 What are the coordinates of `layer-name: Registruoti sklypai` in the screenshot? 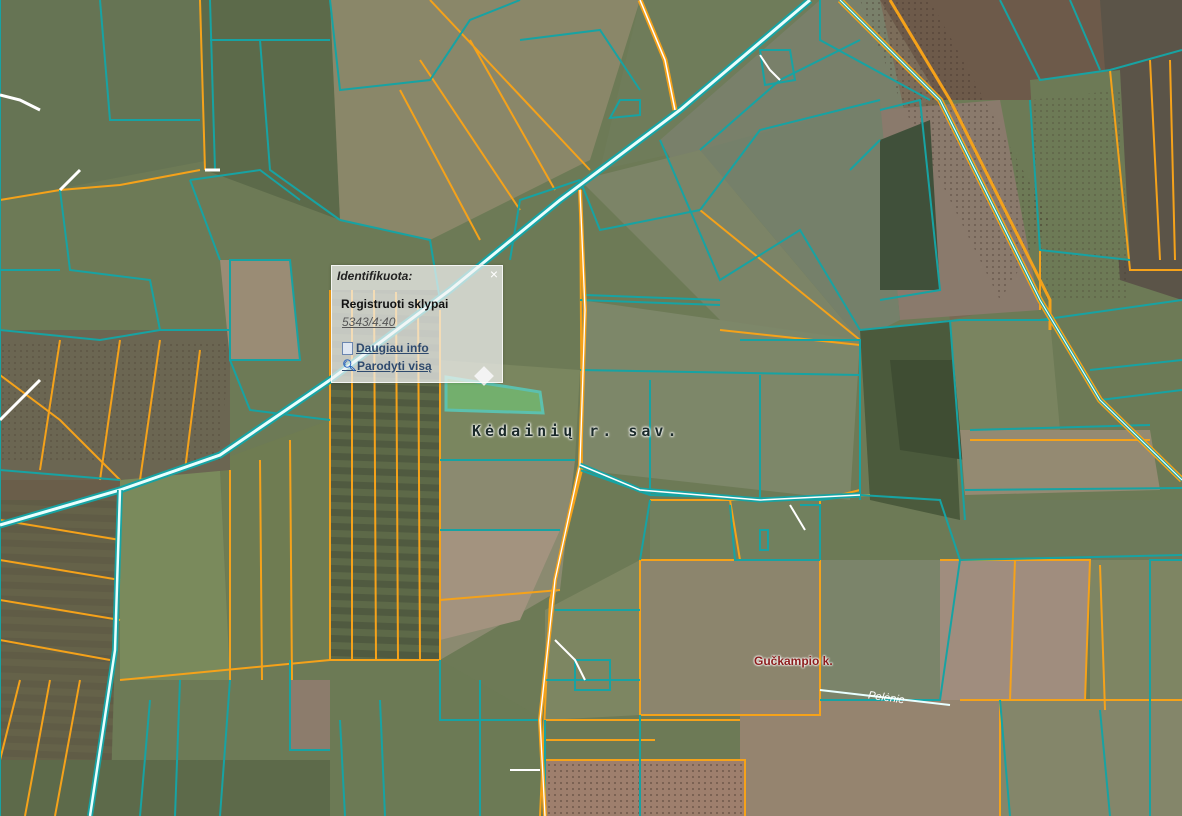 It's located at (395, 304).